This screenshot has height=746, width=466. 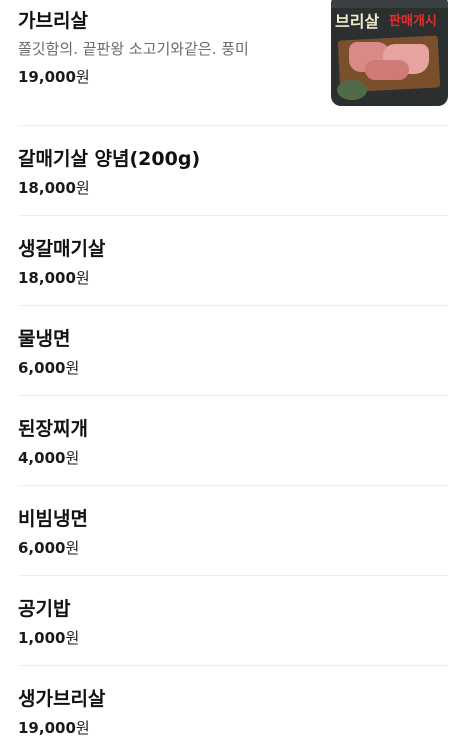 What do you see at coordinates (233, 351) in the screenshot?
I see `menu-item: 물냉면 6,000원` at bounding box center [233, 351].